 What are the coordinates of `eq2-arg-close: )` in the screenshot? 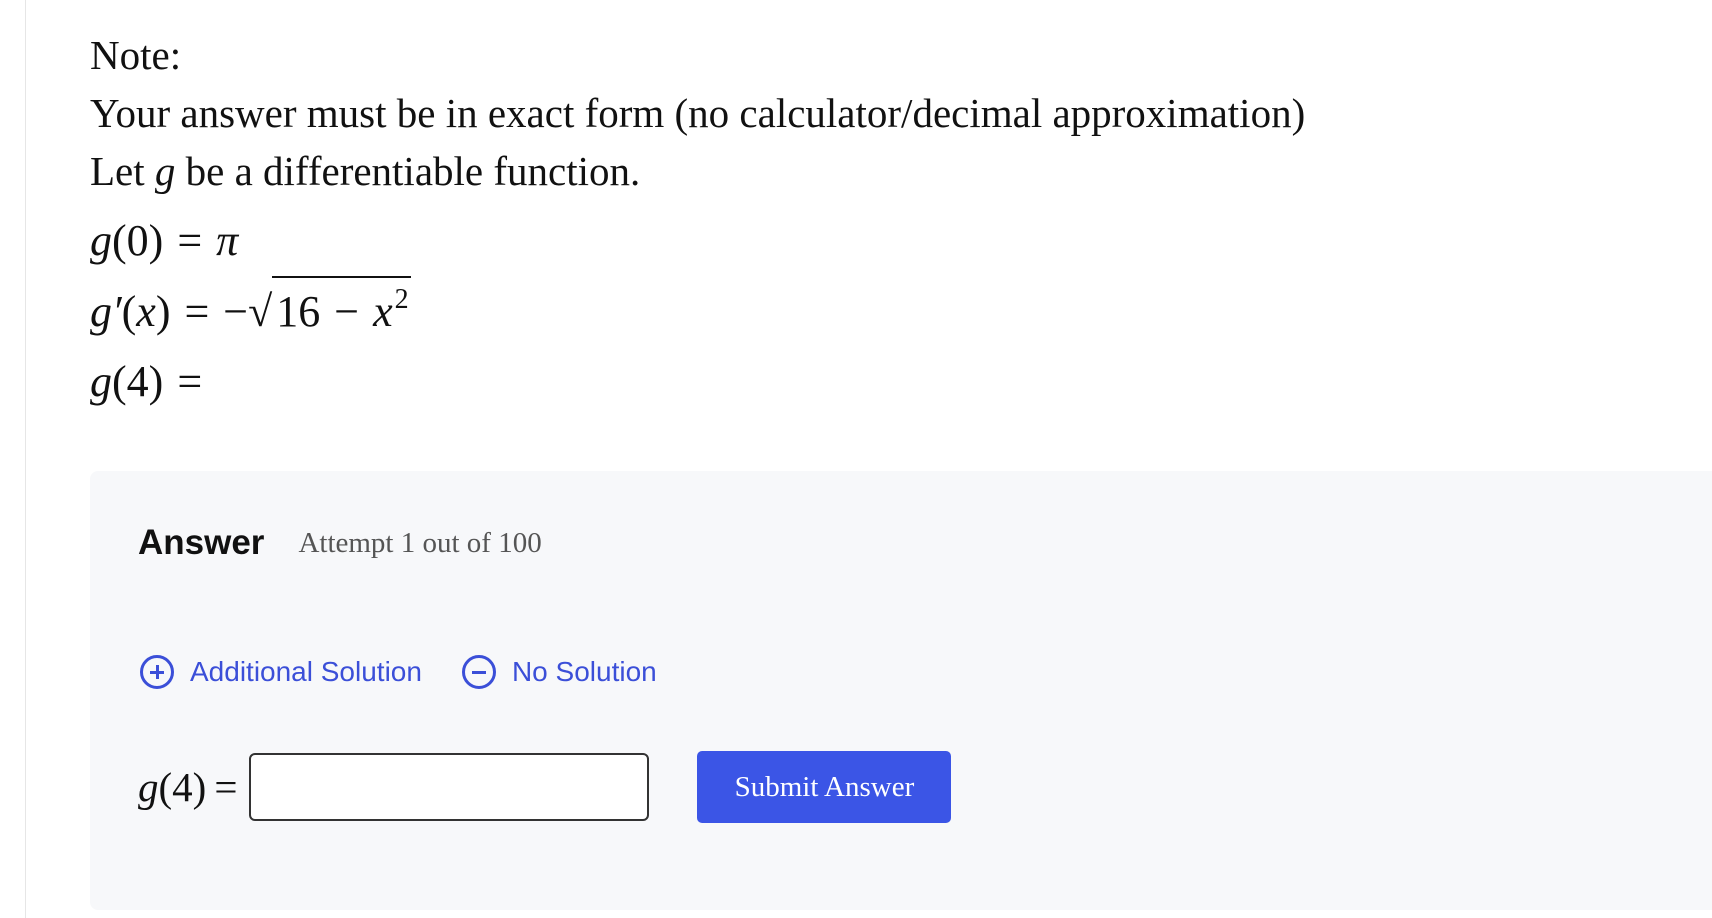 It's located at (163, 311).